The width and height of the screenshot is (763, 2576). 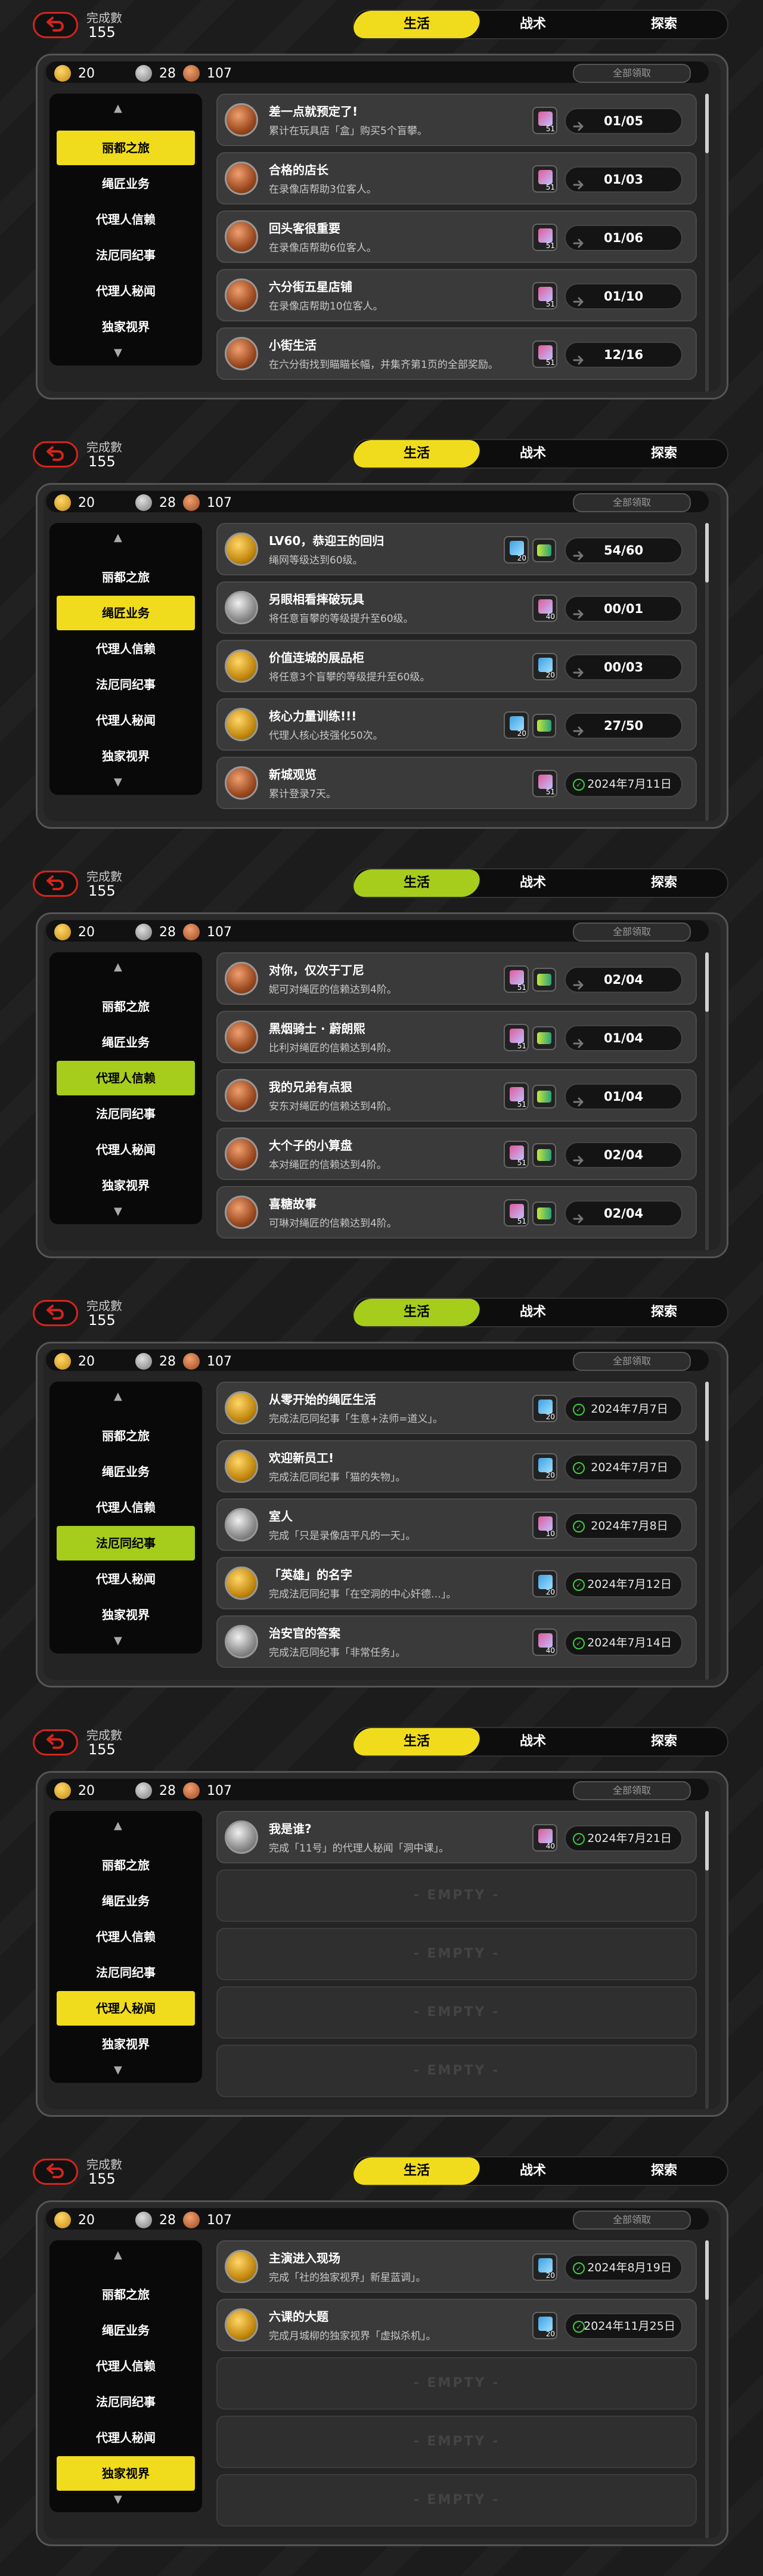 What do you see at coordinates (456, 1154) in the screenshot?
I see `task-row: 大个子的小算盘 本对绳匠的信赖达到4阶。 51 02/04` at bounding box center [456, 1154].